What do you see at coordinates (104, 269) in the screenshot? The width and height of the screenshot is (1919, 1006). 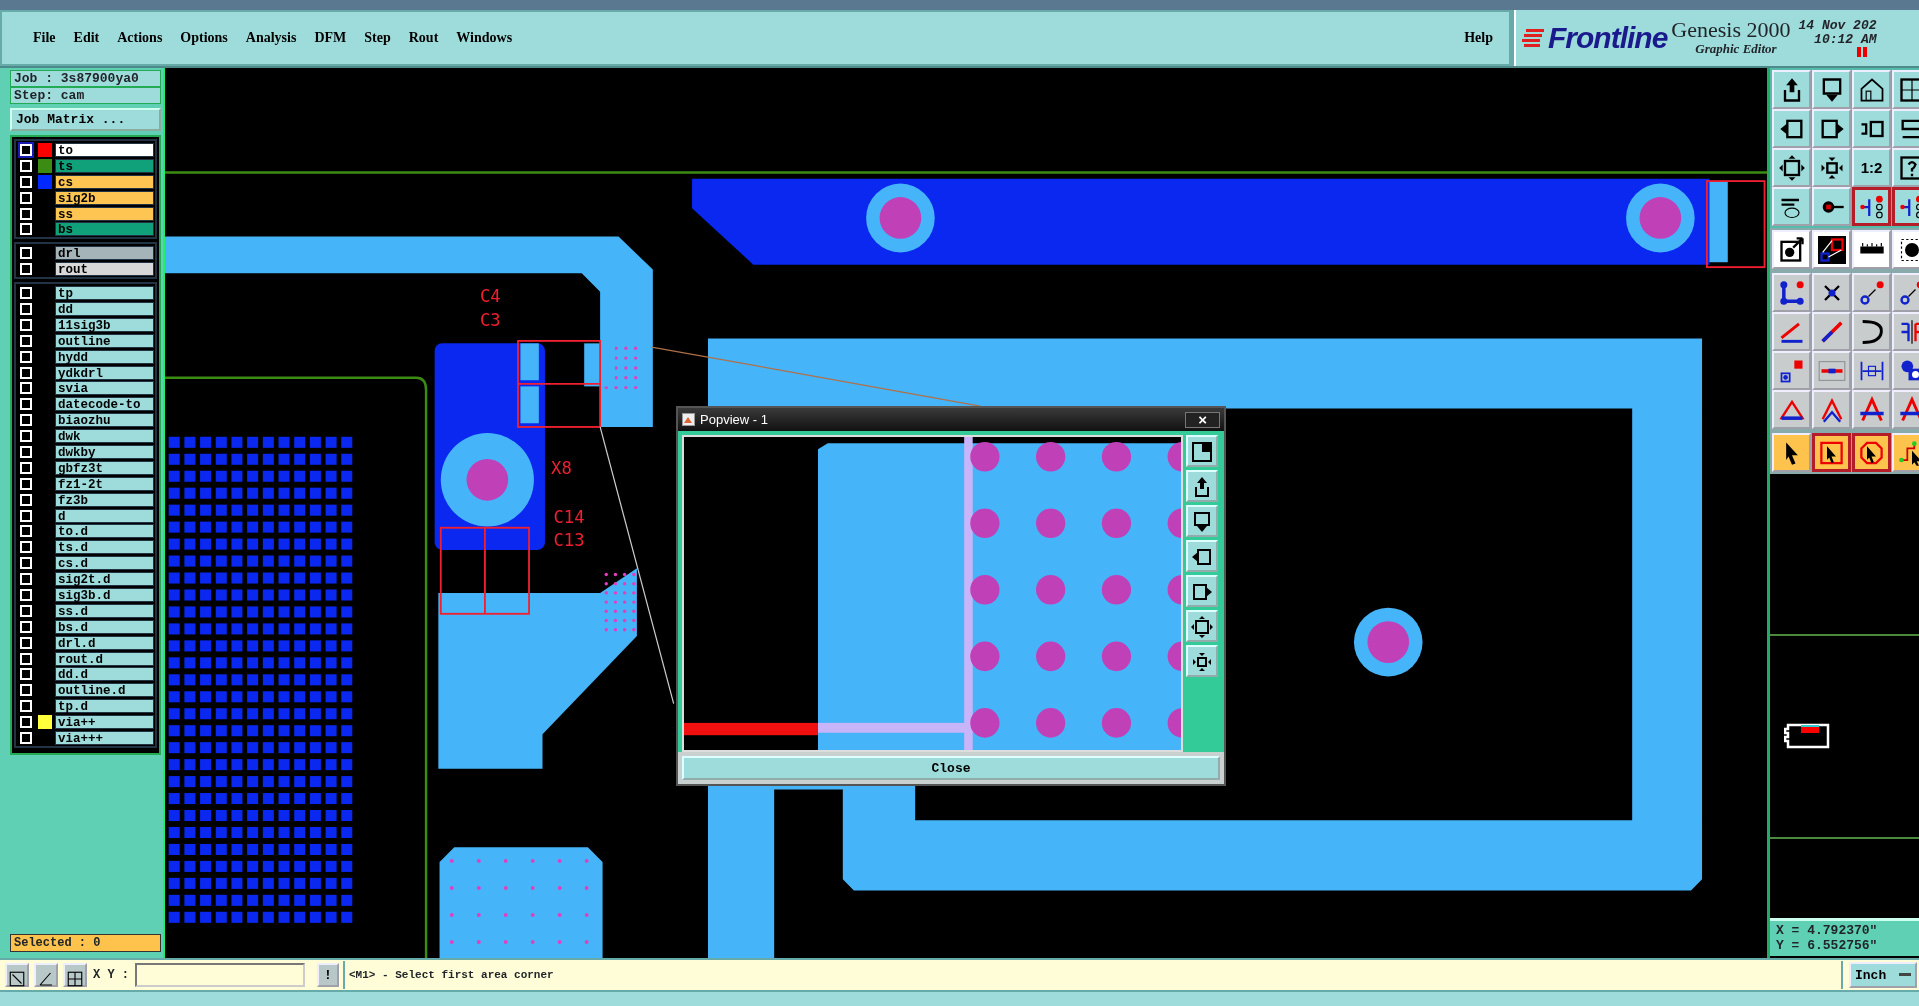 I see `layer-name: rout` at bounding box center [104, 269].